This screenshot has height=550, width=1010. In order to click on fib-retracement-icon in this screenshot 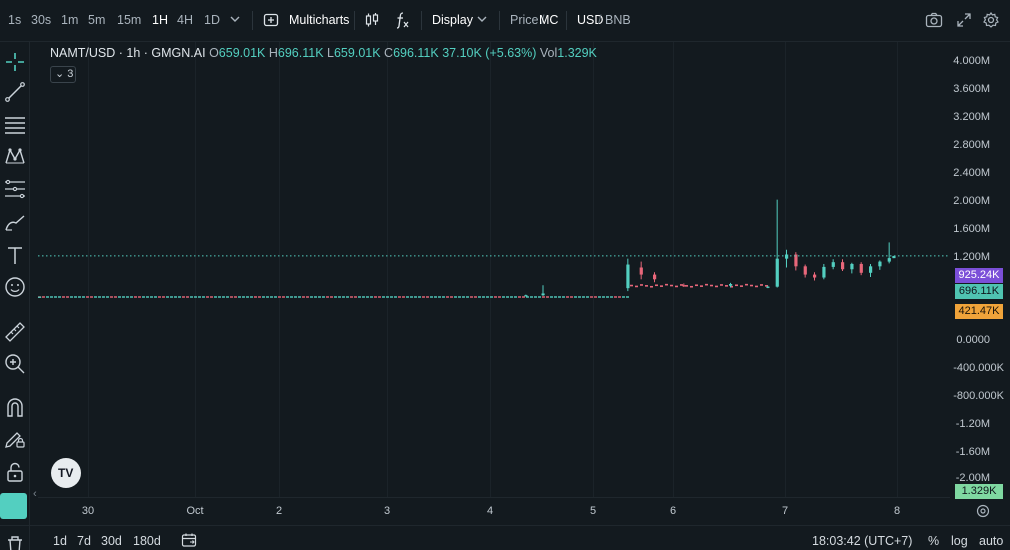, I will do `click(15, 190)`.